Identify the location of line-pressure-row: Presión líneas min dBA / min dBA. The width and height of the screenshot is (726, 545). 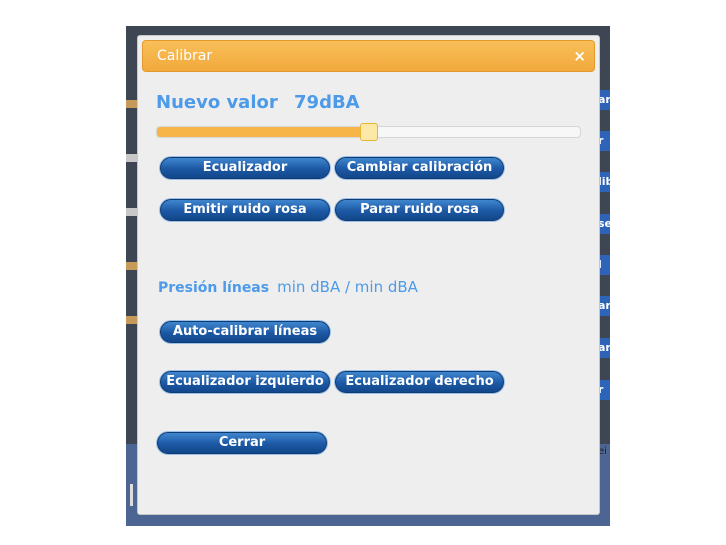
(288, 287).